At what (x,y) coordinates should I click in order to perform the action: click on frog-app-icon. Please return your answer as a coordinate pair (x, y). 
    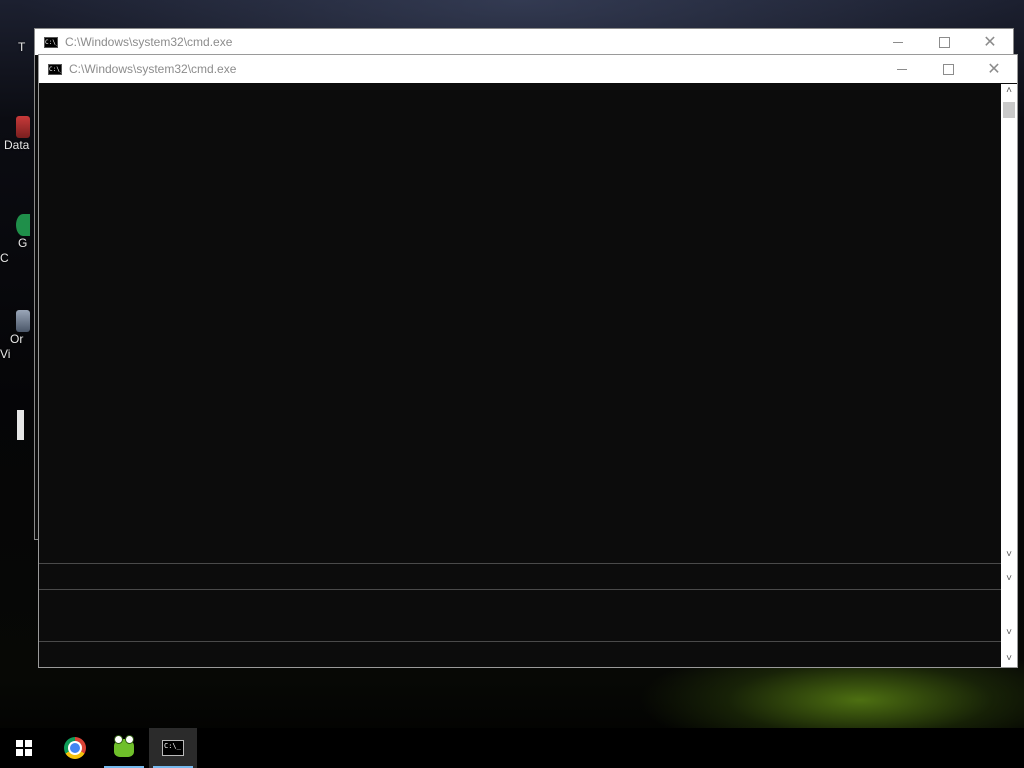
    Looking at the image, I should click on (124, 746).